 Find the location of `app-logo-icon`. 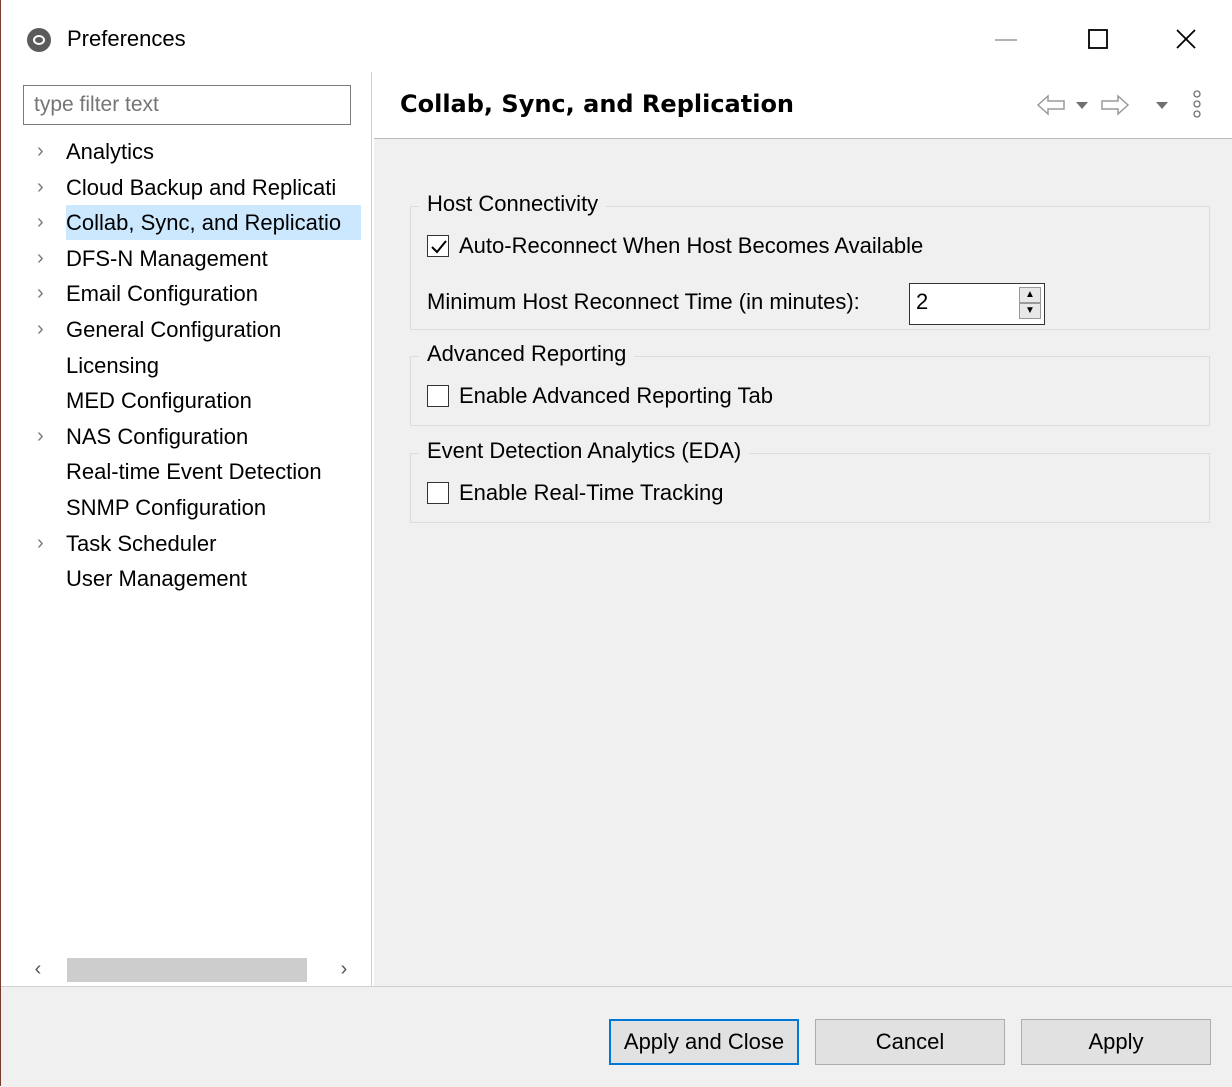

app-logo-icon is located at coordinates (39, 40).